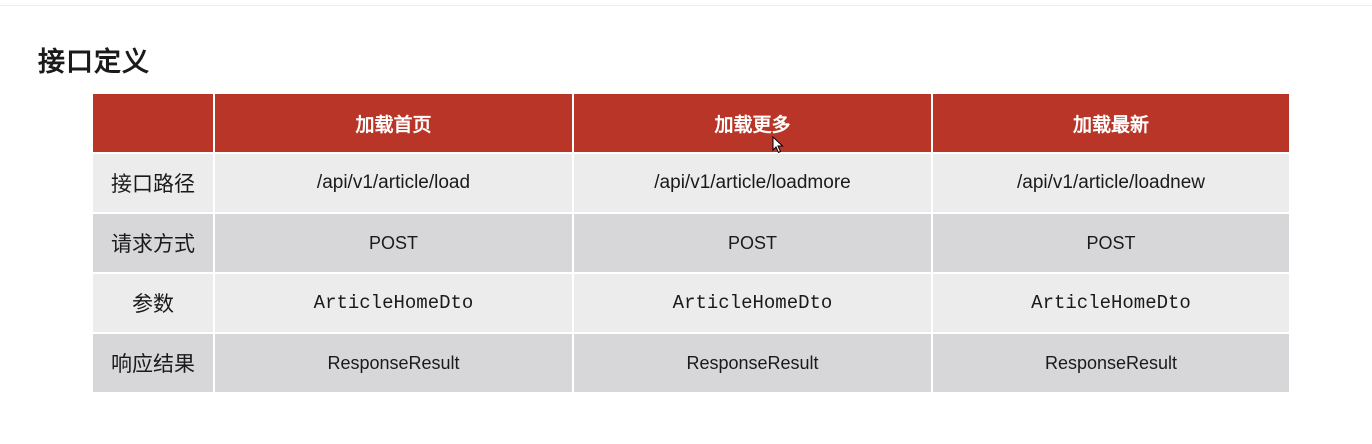  I want to click on cell-method-loadmore: POST, so click(752, 243).